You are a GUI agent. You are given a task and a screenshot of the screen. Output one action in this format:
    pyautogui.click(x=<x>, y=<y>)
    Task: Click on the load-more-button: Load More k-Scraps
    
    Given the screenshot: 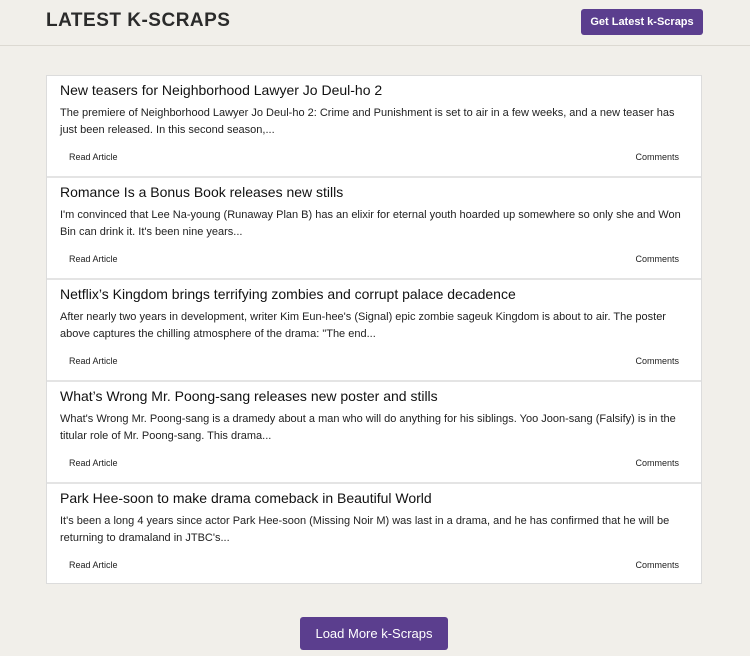 What is the action you would take?
    pyautogui.click(x=374, y=633)
    